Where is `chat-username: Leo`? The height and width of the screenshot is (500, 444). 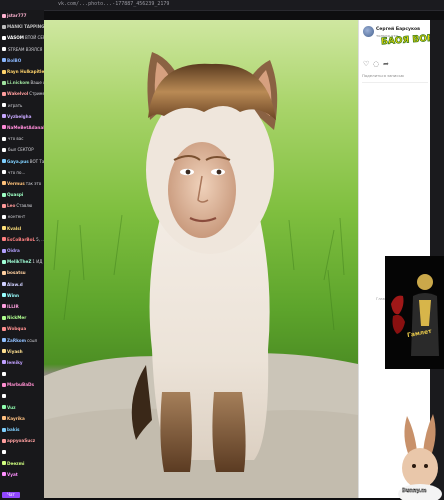 chat-username: Leo is located at coordinates (11, 205).